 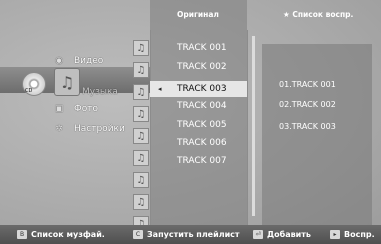 What do you see at coordinates (75, 109) in the screenshot?
I see `menu-item-photo: ▣ Фото` at bounding box center [75, 109].